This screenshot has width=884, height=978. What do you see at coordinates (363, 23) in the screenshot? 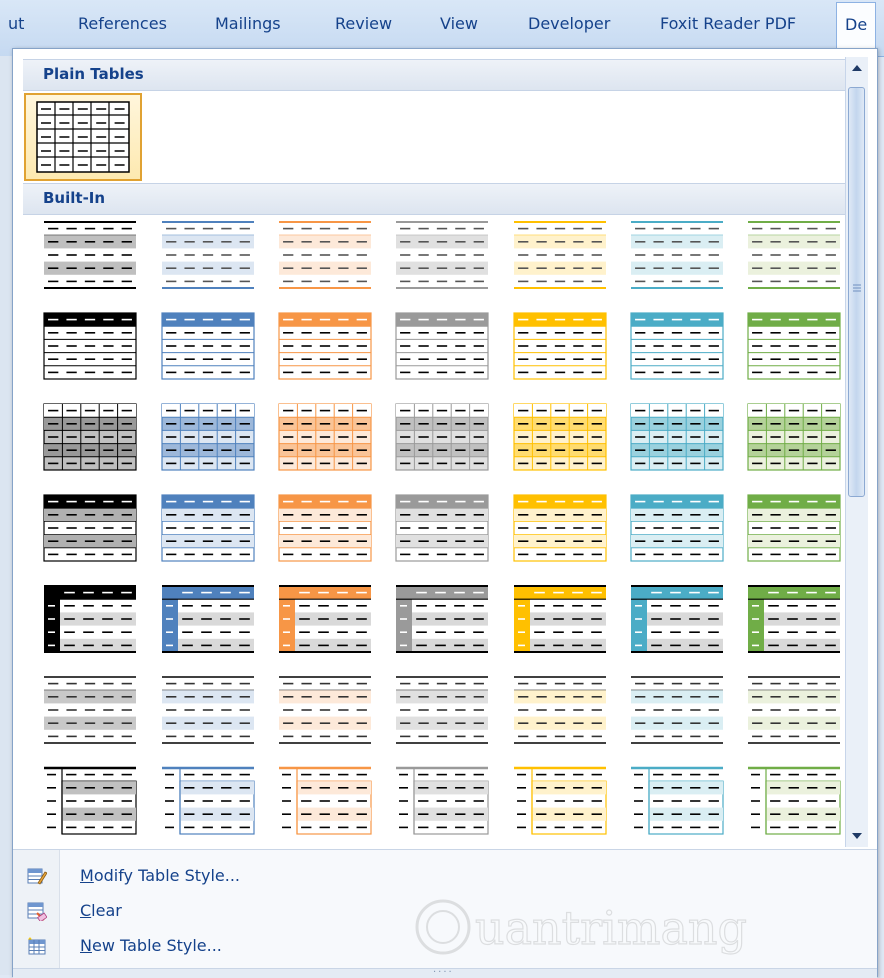
I see `ribbon-tab-review: Review` at bounding box center [363, 23].